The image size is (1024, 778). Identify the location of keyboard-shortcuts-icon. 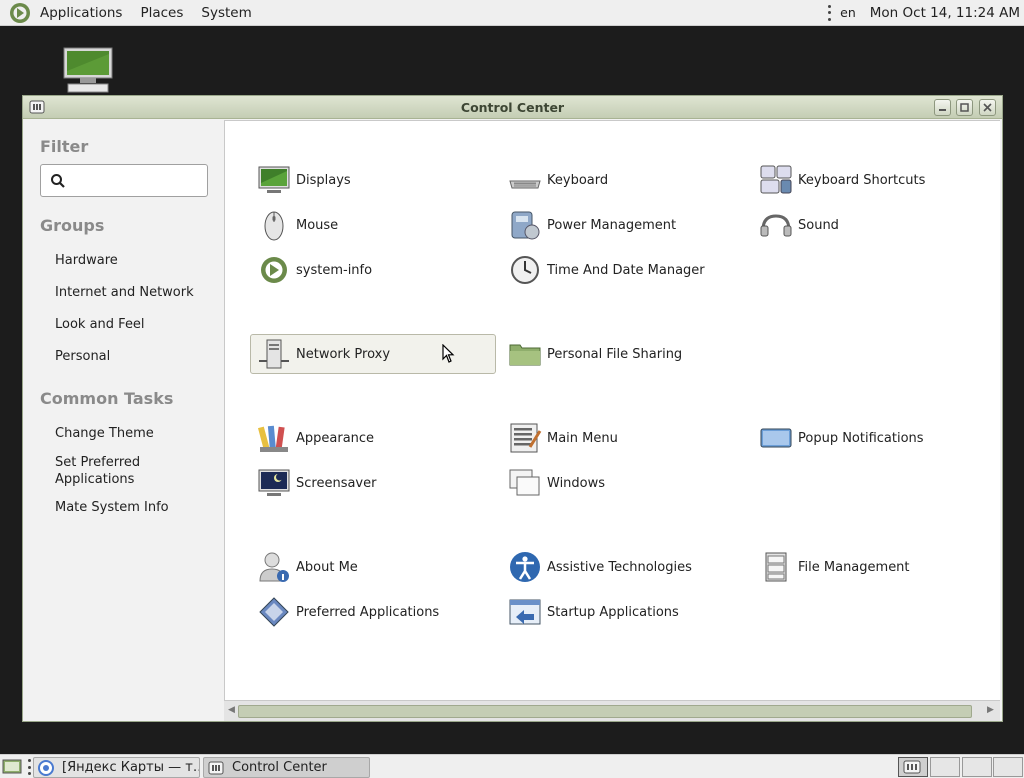
(776, 179).